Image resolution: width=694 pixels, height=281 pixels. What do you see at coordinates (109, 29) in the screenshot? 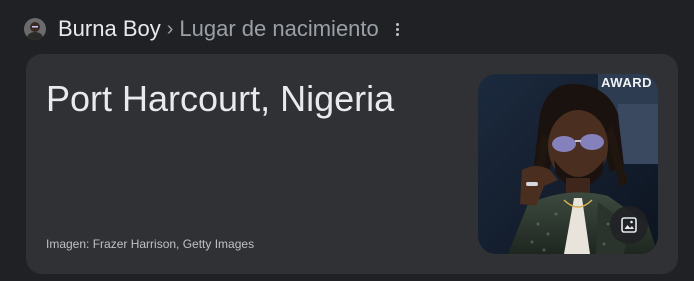
I see `entity-link: Burna Boy` at bounding box center [109, 29].